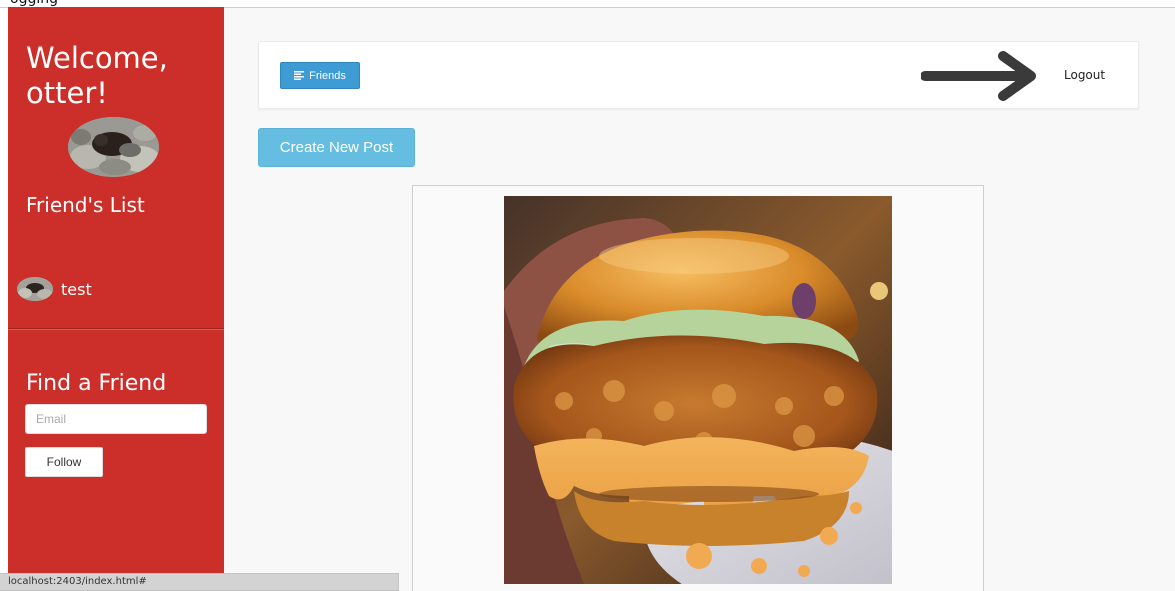 The width and height of the screenshot is (1175, 591). What do you see at coordinates (34, 3) in the screenshot?
I see `page-top-text: ogging` at bounding box center [34, 3].